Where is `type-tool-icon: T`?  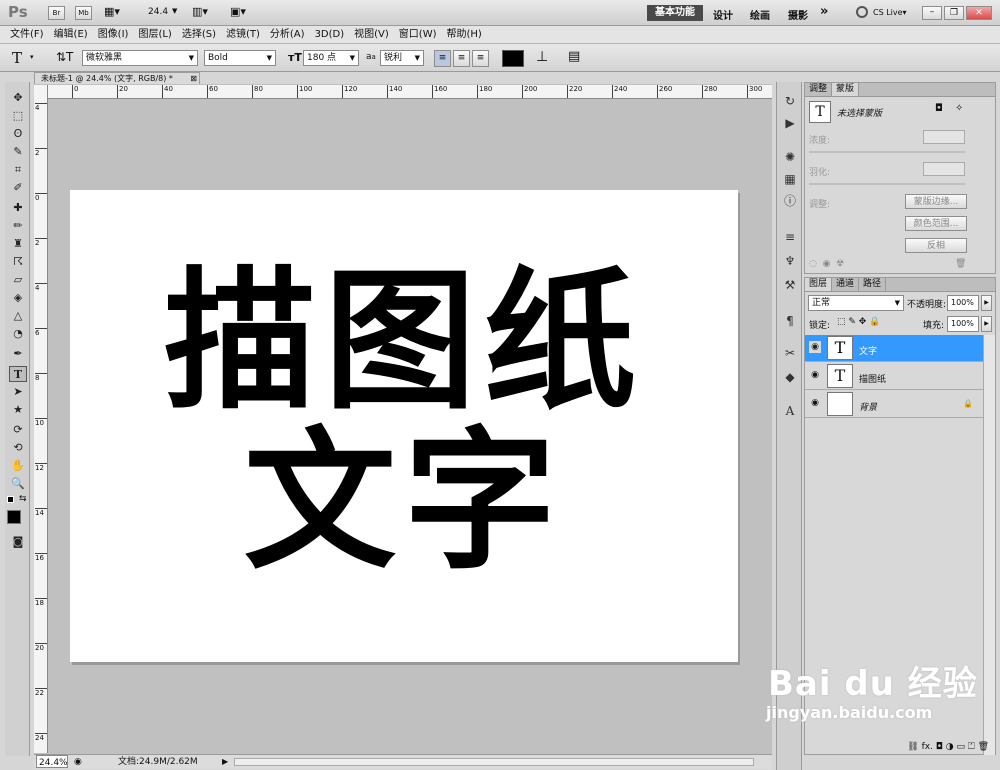 type-tool-icon: T is located at coordinates (18, 374).